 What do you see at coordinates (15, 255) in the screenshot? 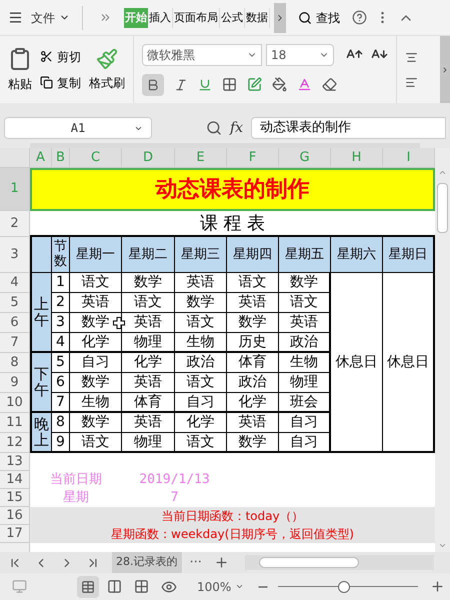
I see `row-header: 3` at bounding box center [15, 255].